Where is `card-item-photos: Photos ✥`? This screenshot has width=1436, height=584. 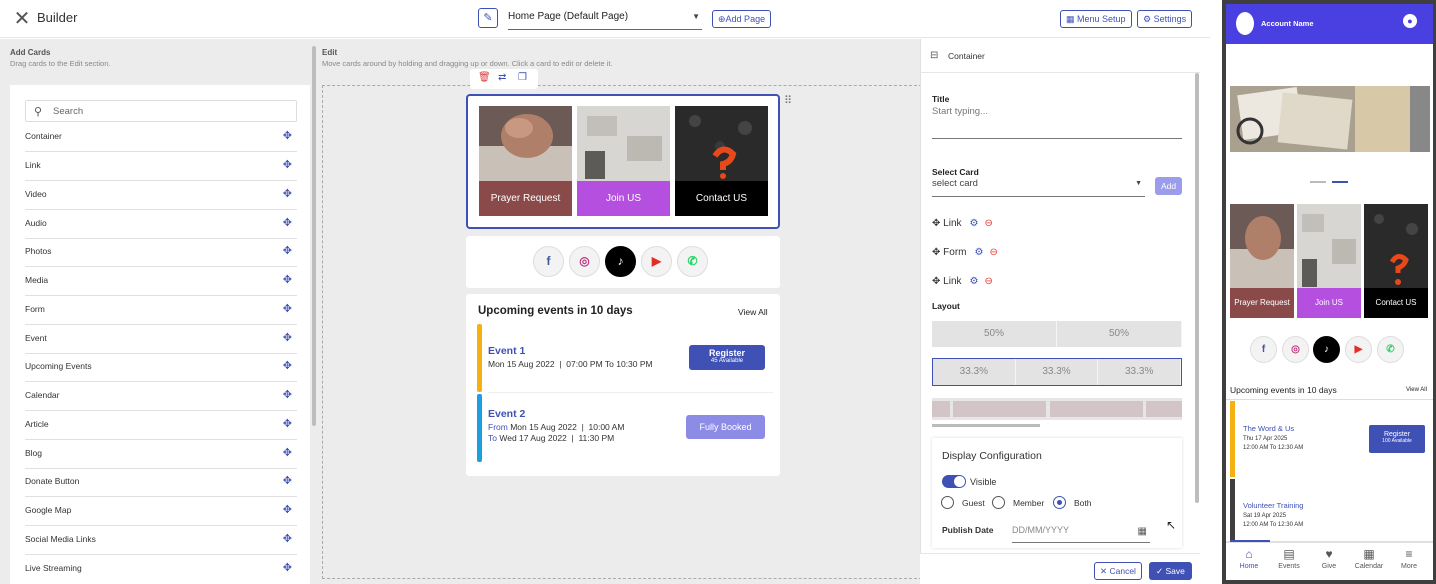 card-item-photos: Photos ✥ is located at coordinates (161, 252).